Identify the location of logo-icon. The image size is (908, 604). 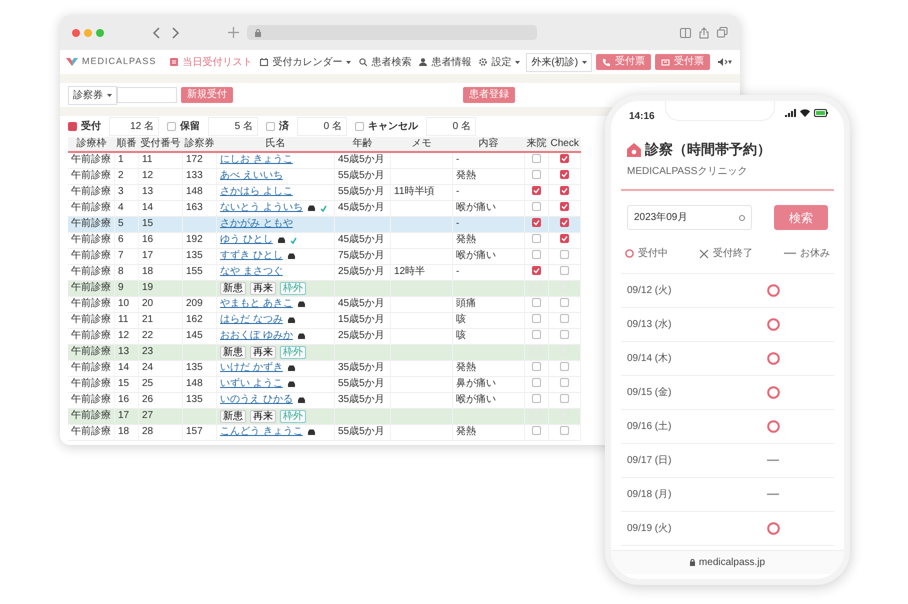
(72, 62).